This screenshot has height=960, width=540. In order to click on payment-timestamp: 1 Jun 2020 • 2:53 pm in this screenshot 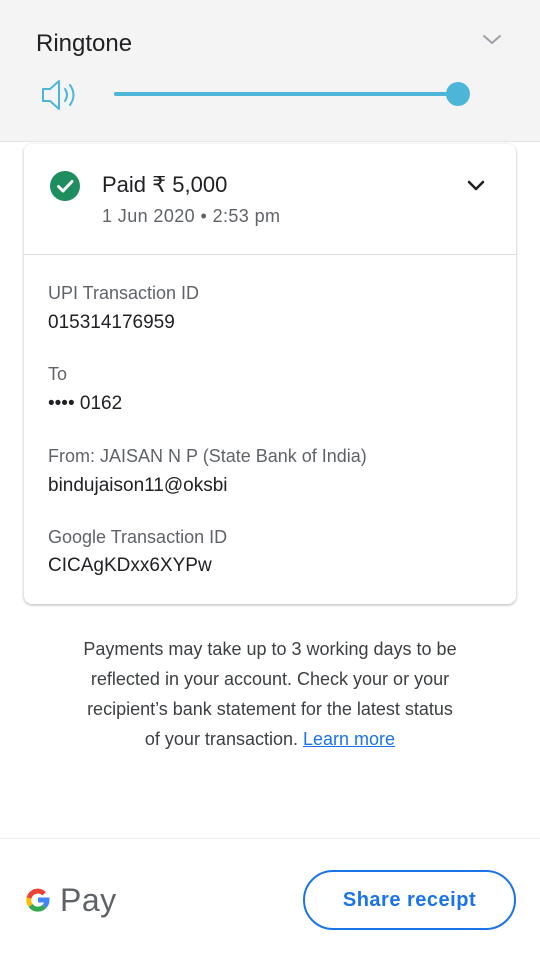, I will do `click(191, 216)`.